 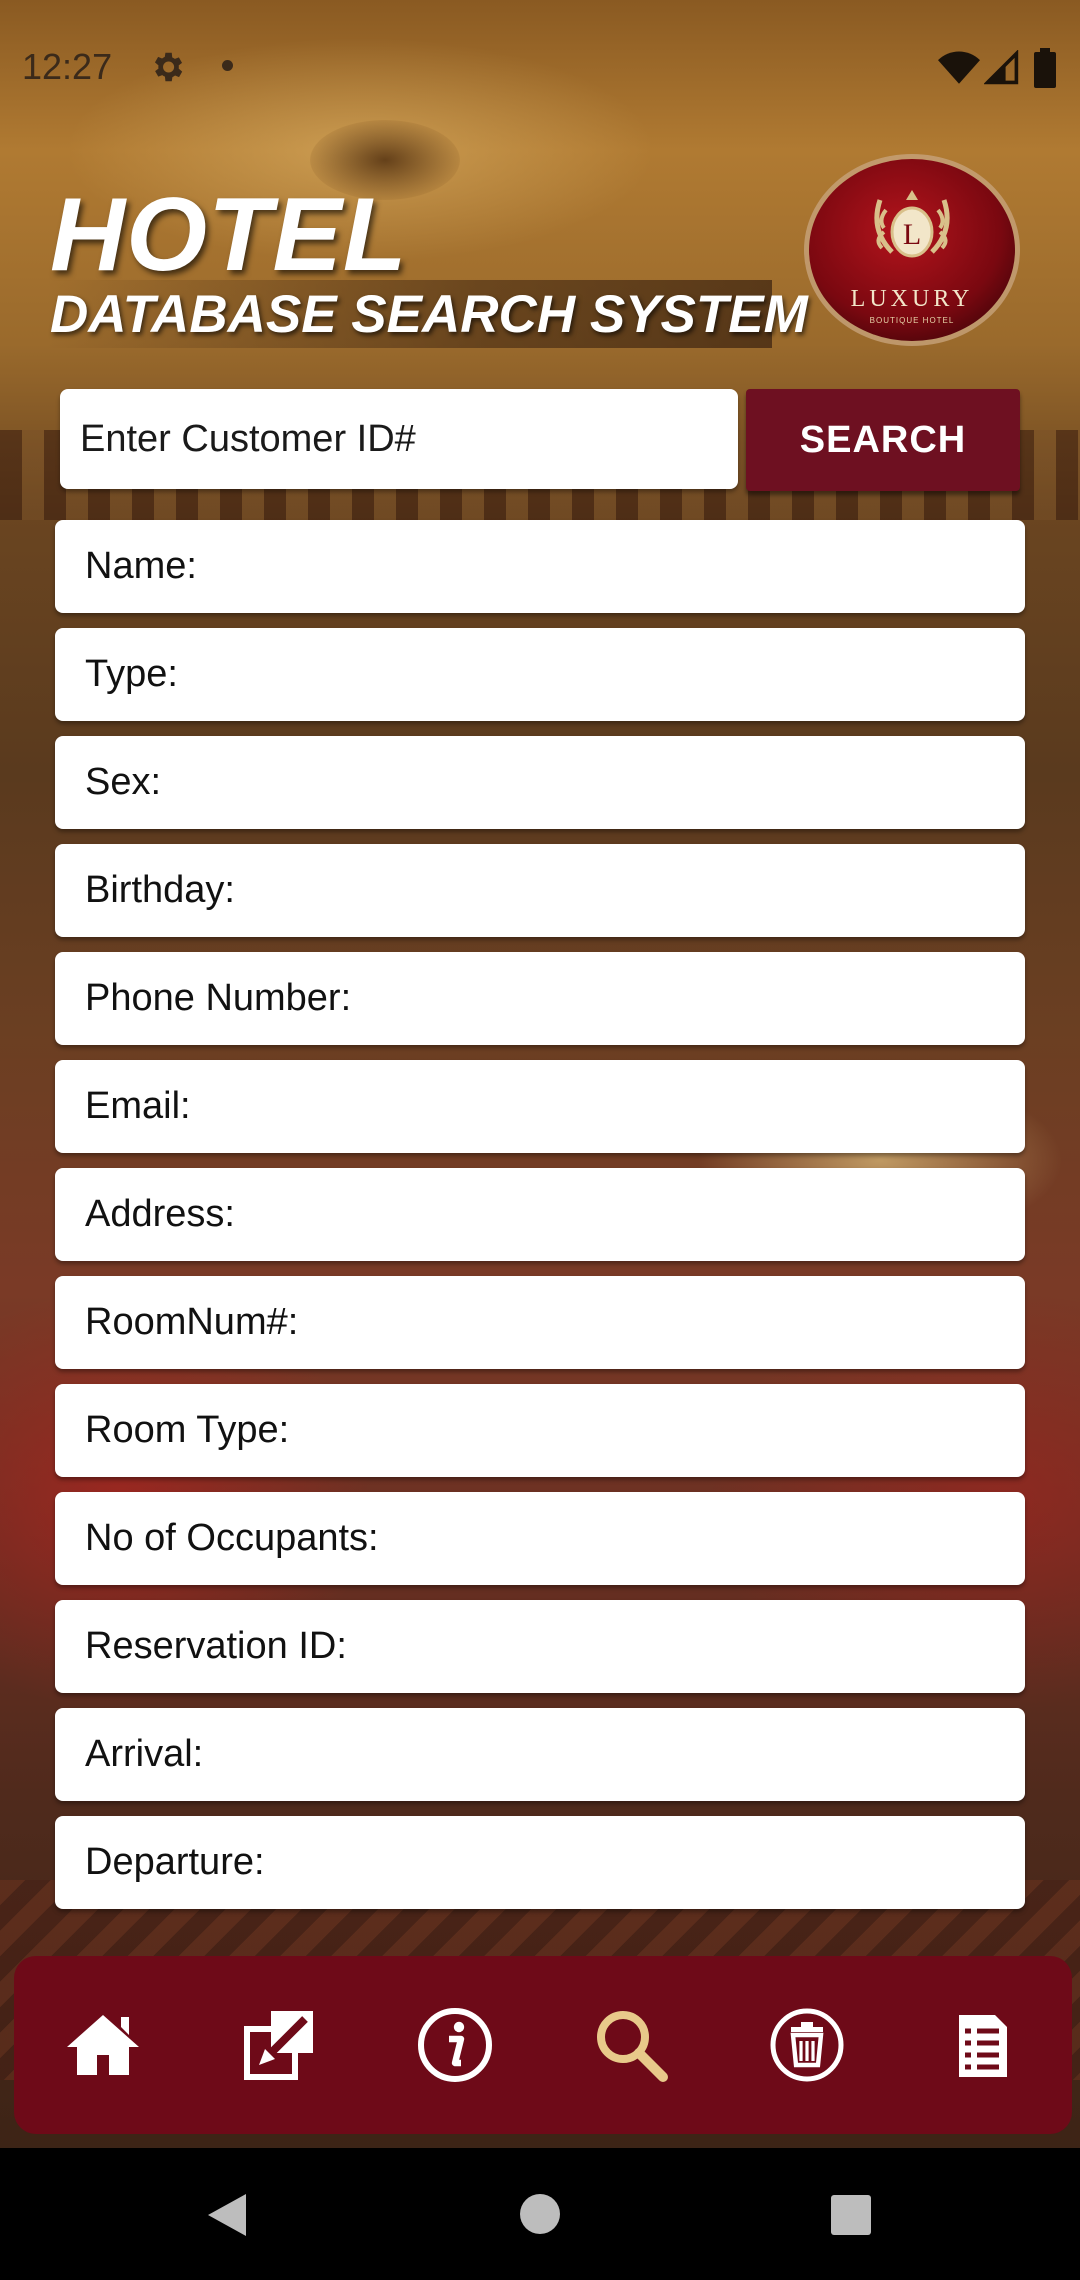 I want to click on customer-id-input, so click(x=399, y=439).